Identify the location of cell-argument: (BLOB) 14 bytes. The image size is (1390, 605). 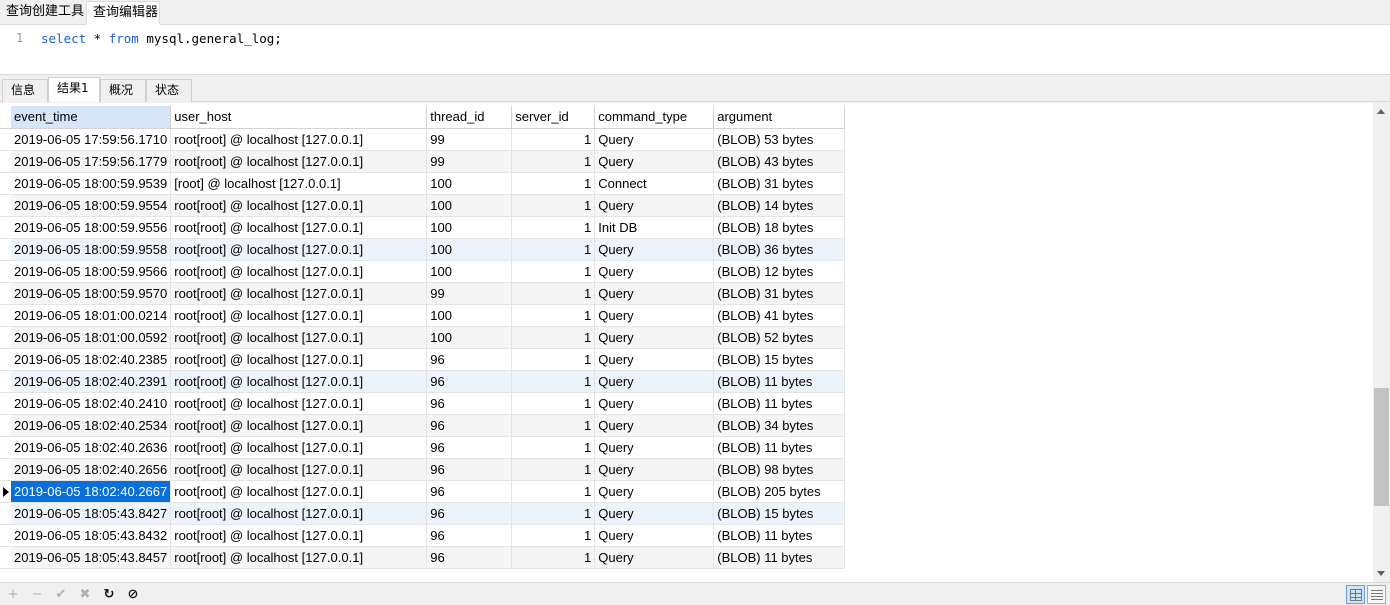
(779, 205).